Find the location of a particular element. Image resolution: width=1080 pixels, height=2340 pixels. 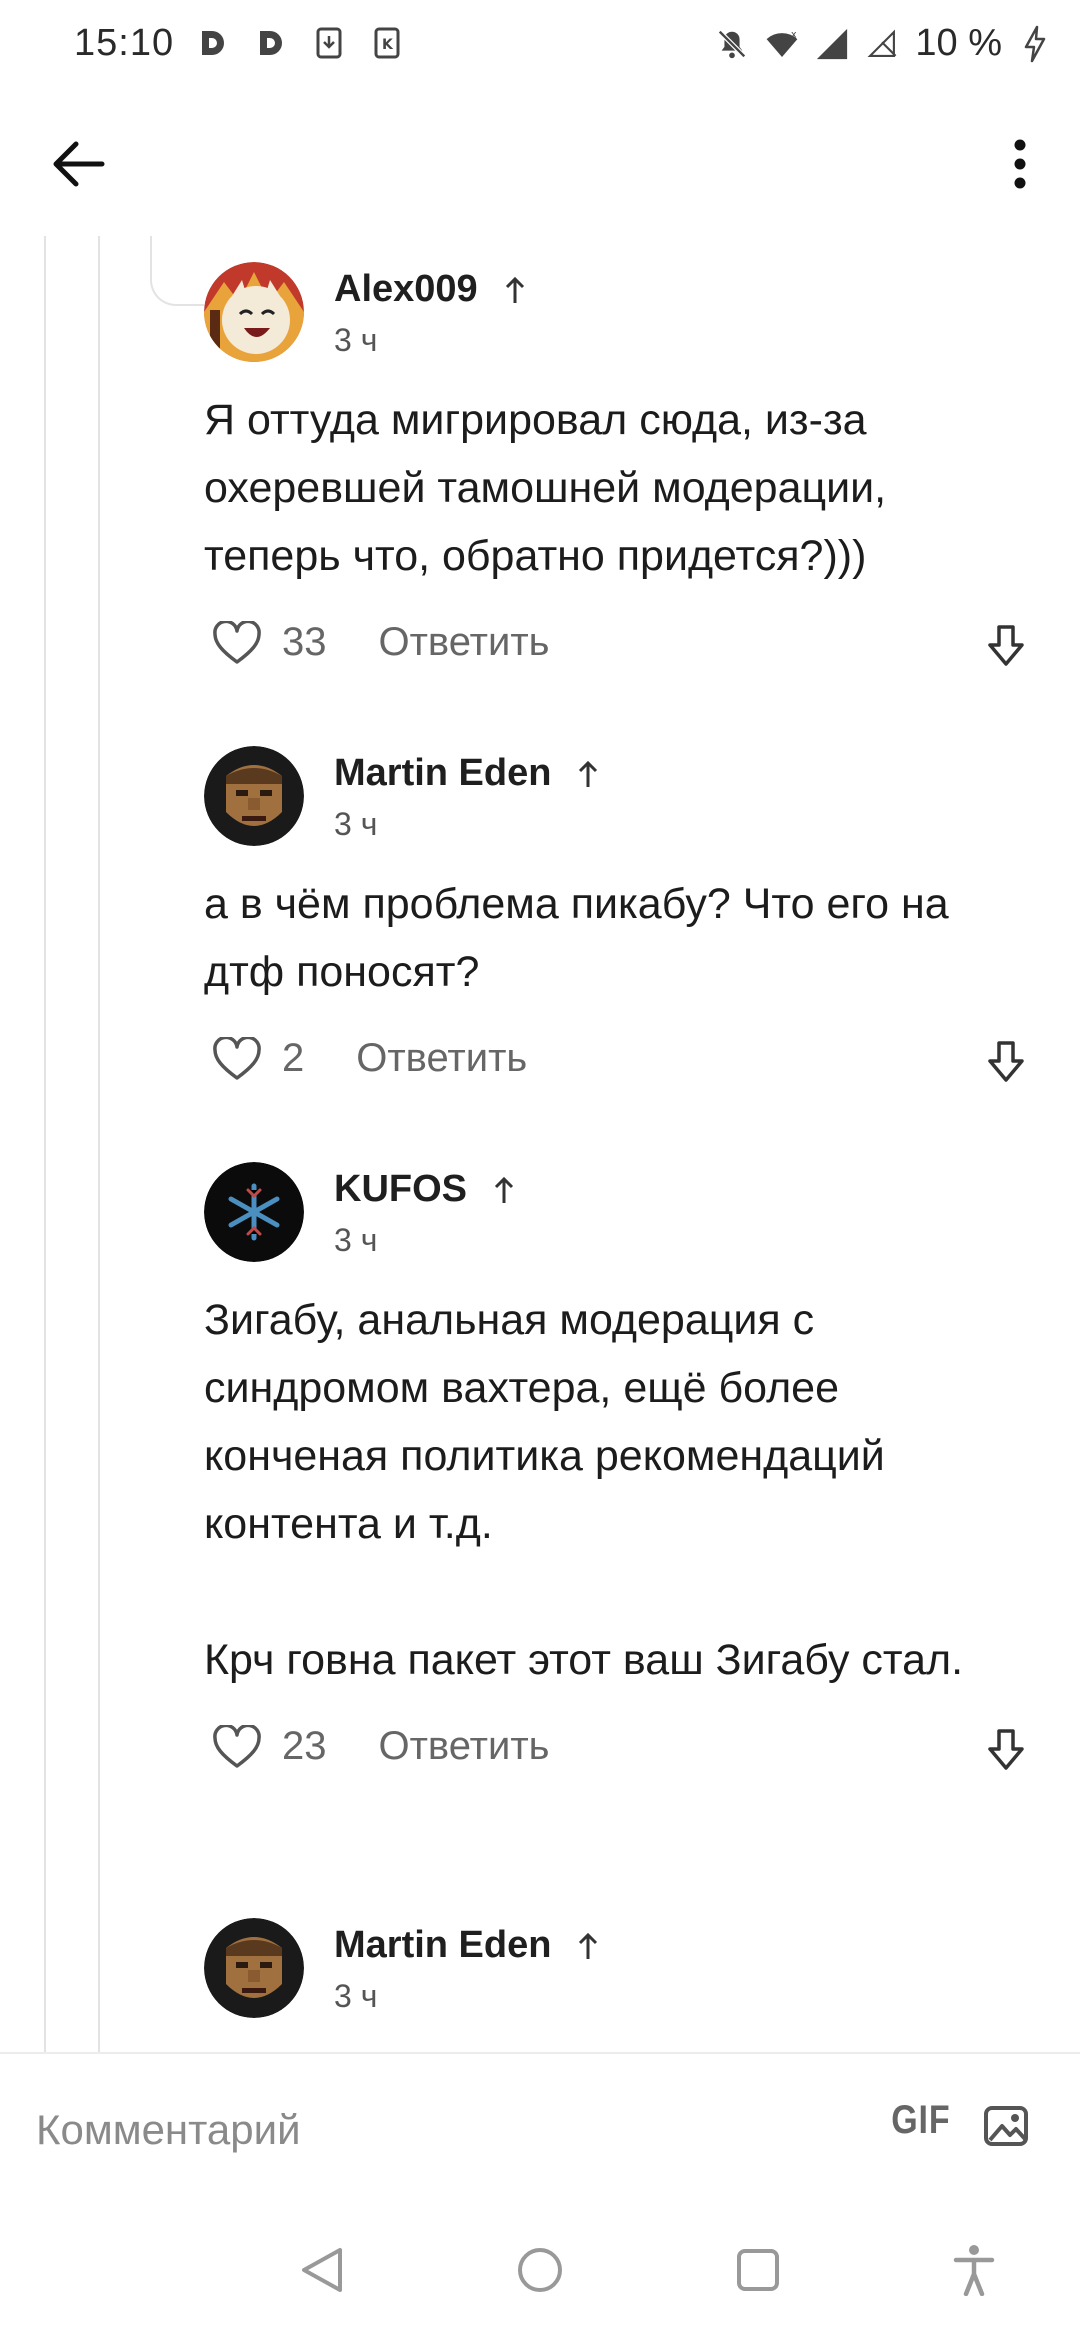

reply-connector is located at coordinates (177, 271).